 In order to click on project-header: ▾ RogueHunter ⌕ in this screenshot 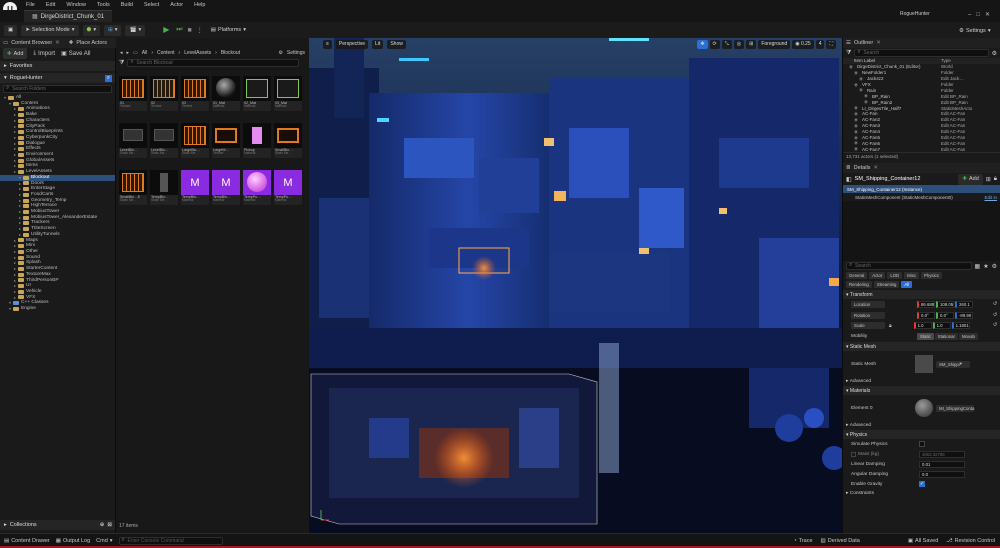, I will do `click(57, 78)`.